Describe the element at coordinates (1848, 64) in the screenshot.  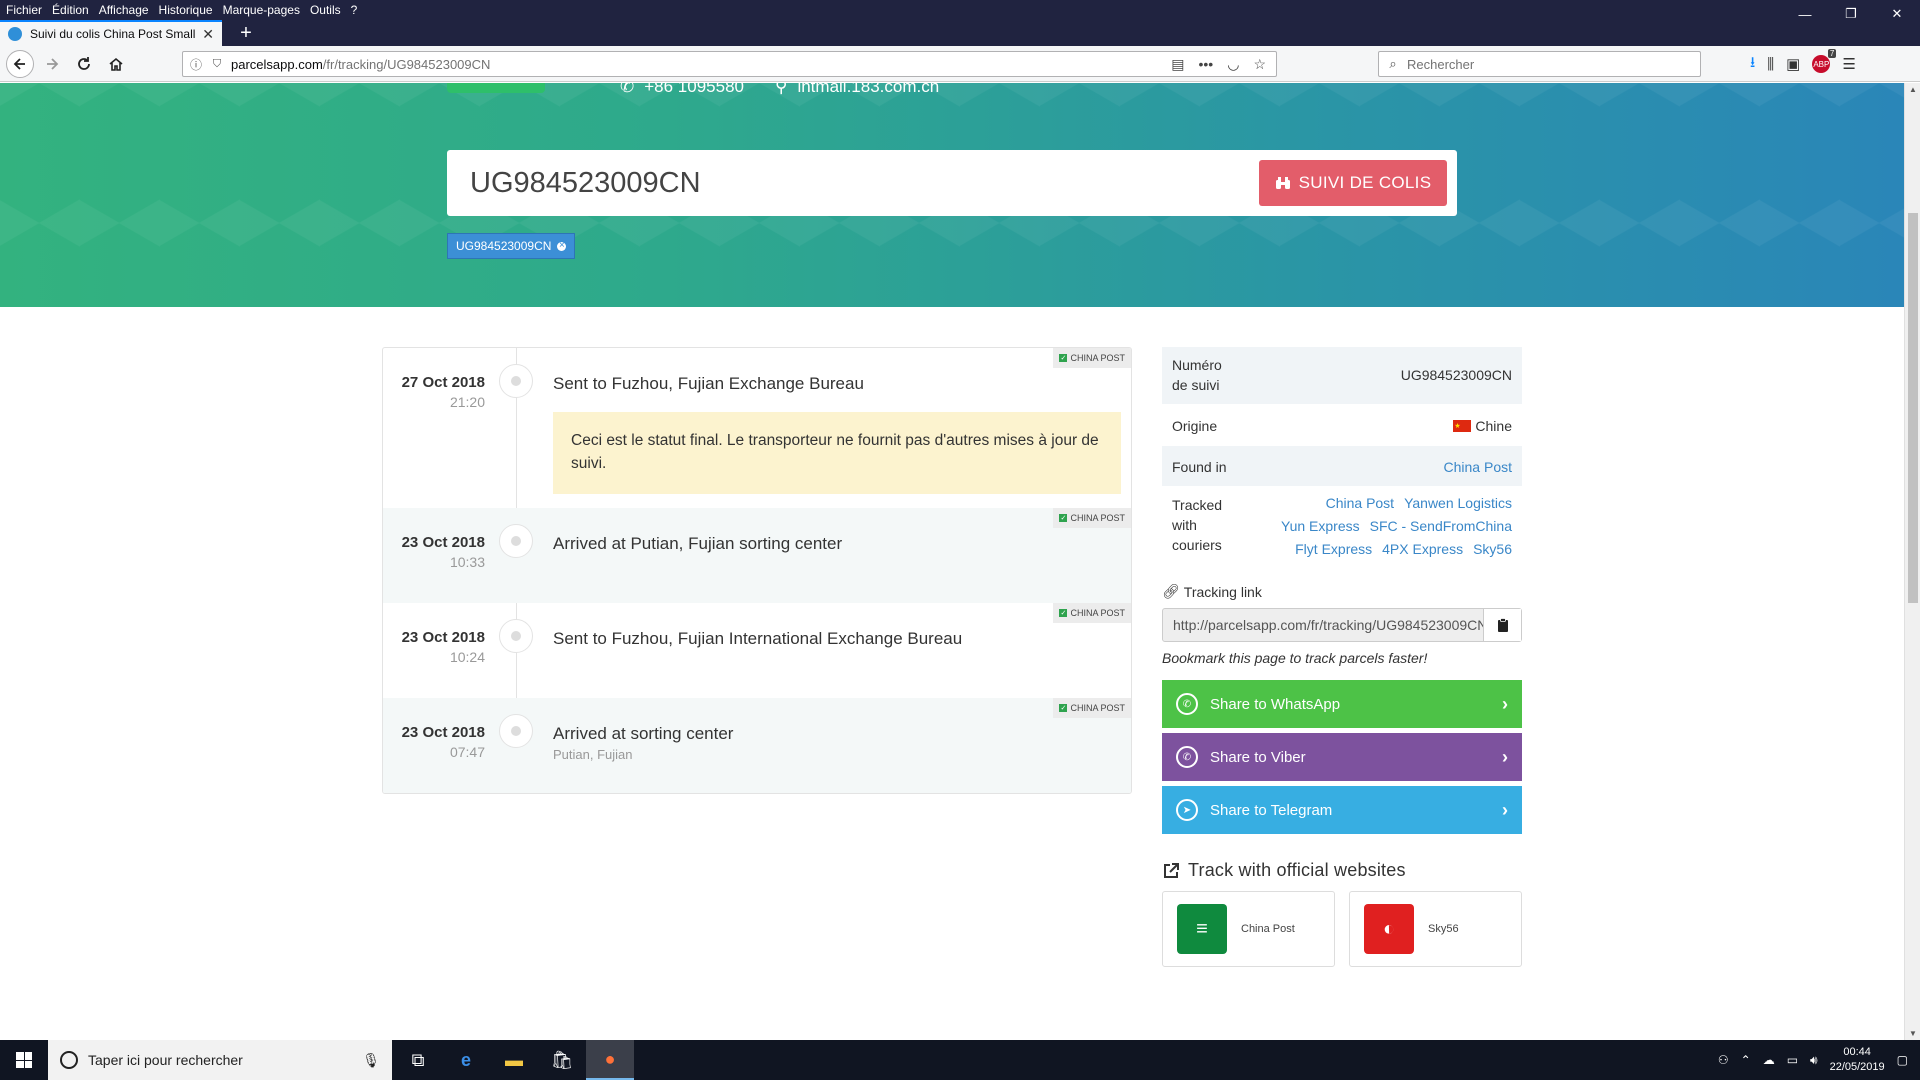
I see `hamburger-menu-icon: ☰` at that location.